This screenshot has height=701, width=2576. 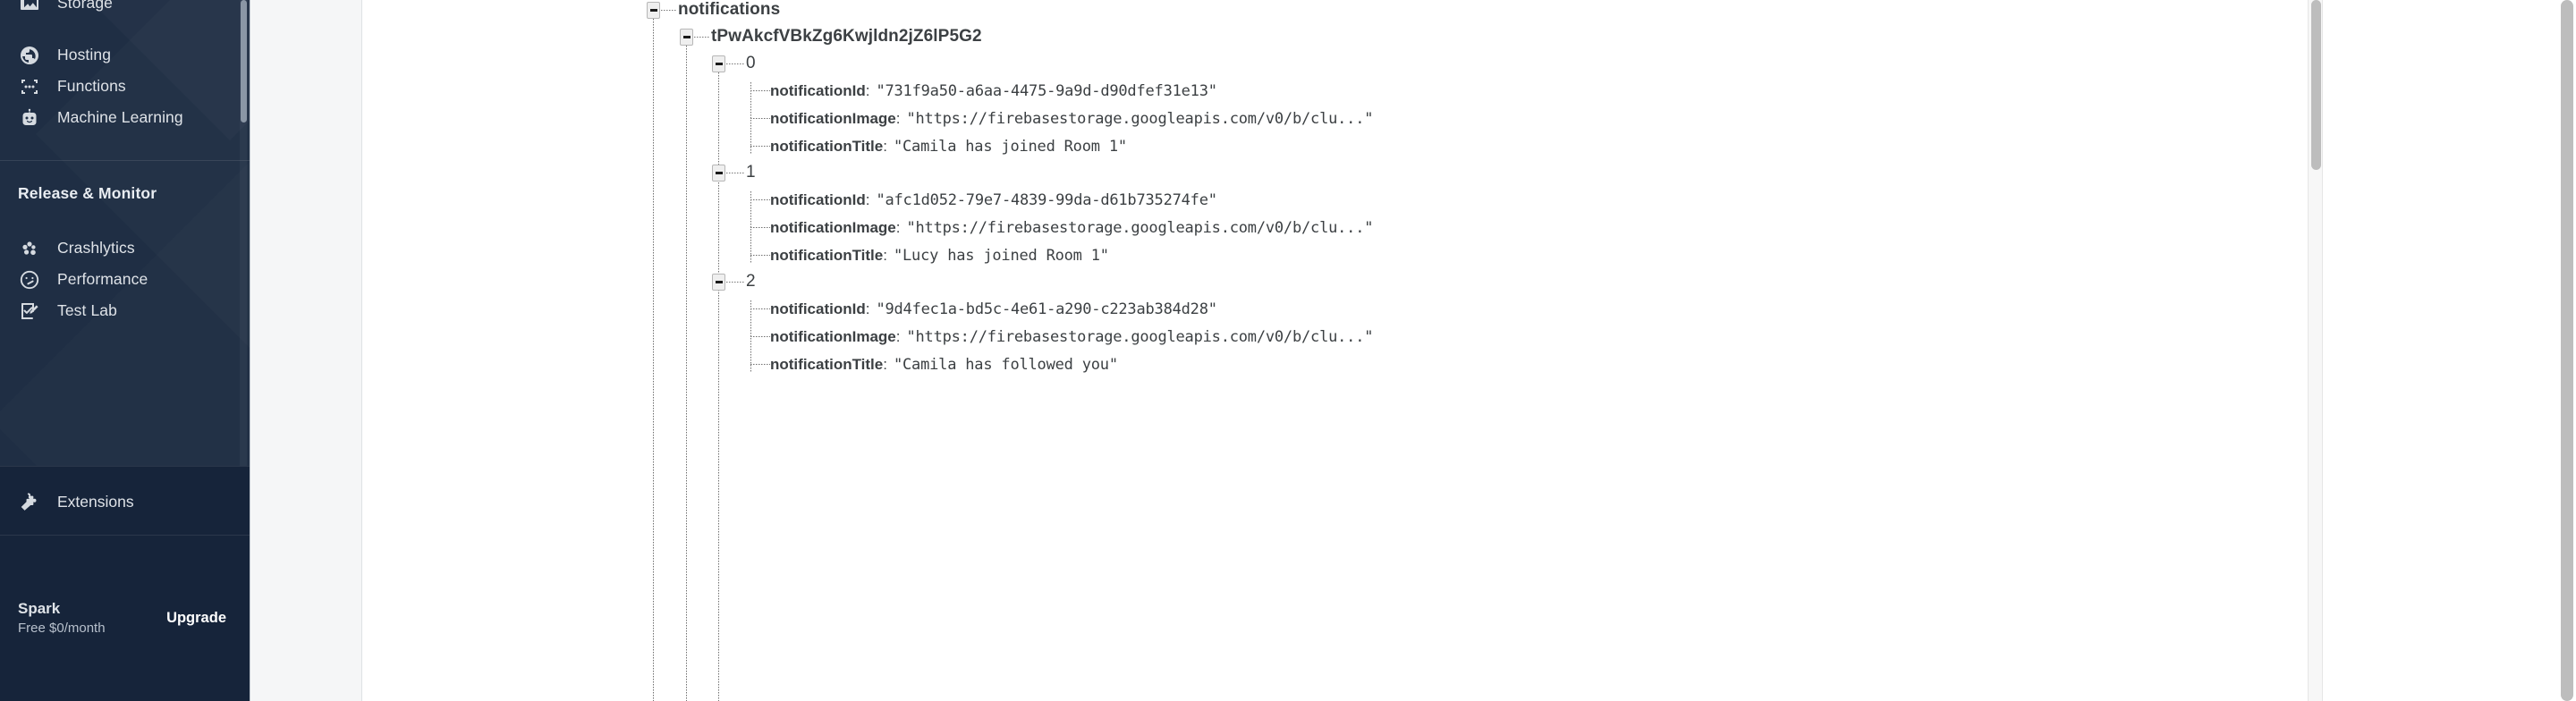 I want to click on tree-node-label: tPwAkcfVBkZg6Kwjldn2jZ6lP5G2, so click(x=846, y=36).